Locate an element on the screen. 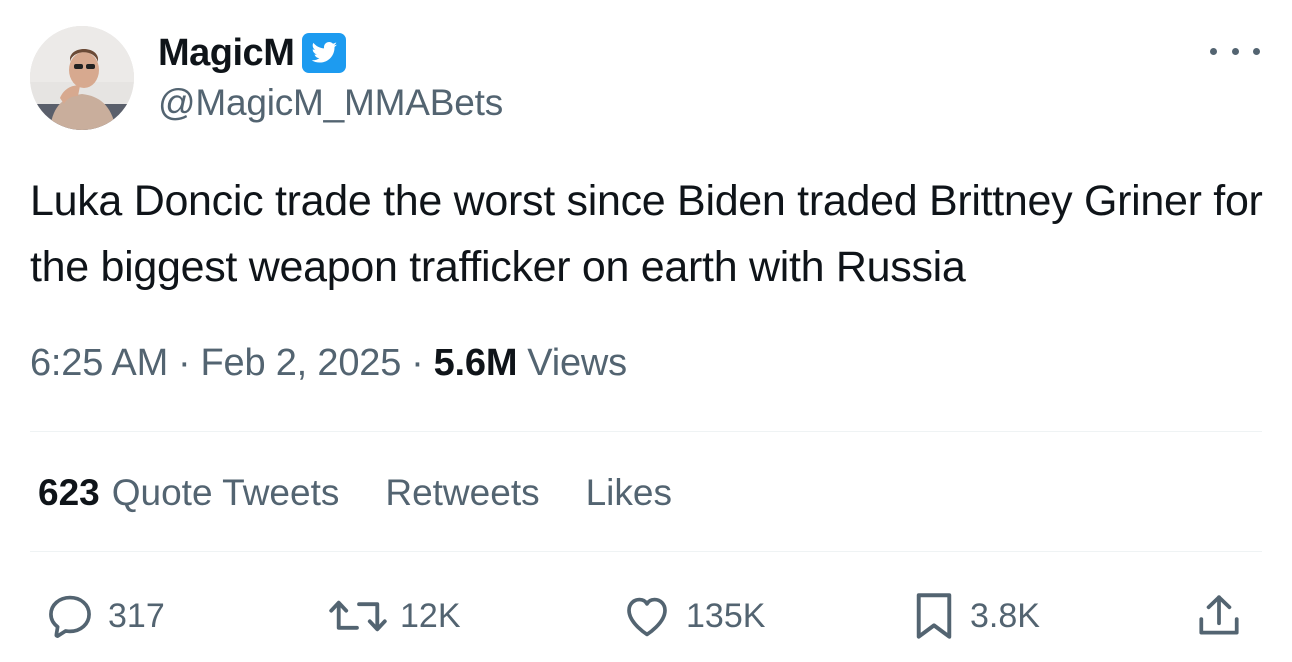  tweet-time: 6:25 AM is located at coordinates (99, 363).